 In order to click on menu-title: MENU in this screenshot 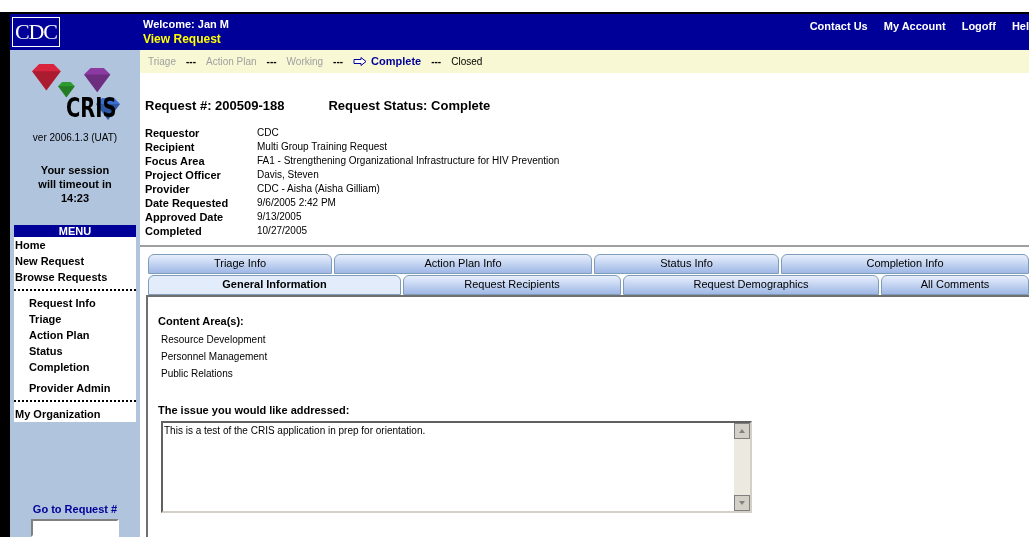, I will do `click(75, 231)`.